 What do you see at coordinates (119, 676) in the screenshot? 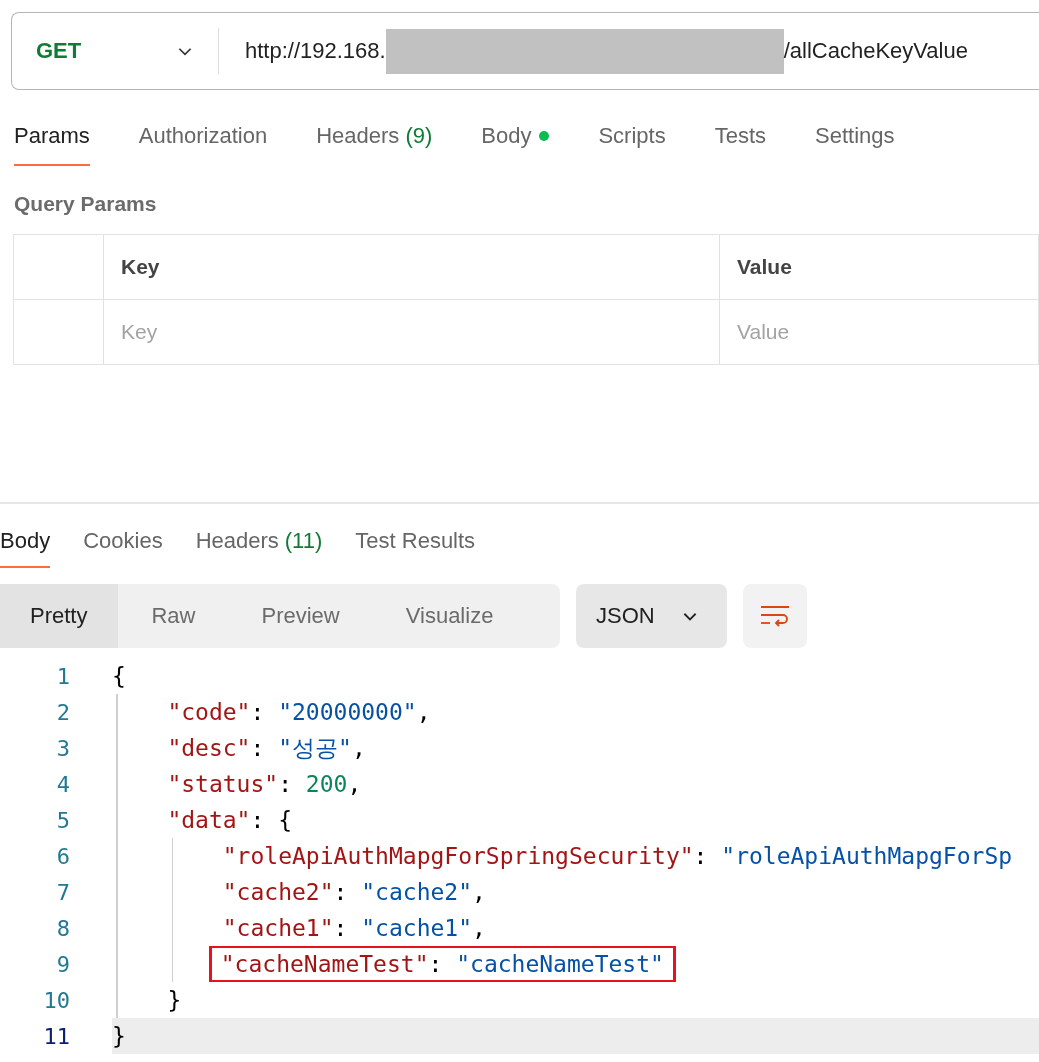
I see `code-line: {` at bounding box center [119, 676].